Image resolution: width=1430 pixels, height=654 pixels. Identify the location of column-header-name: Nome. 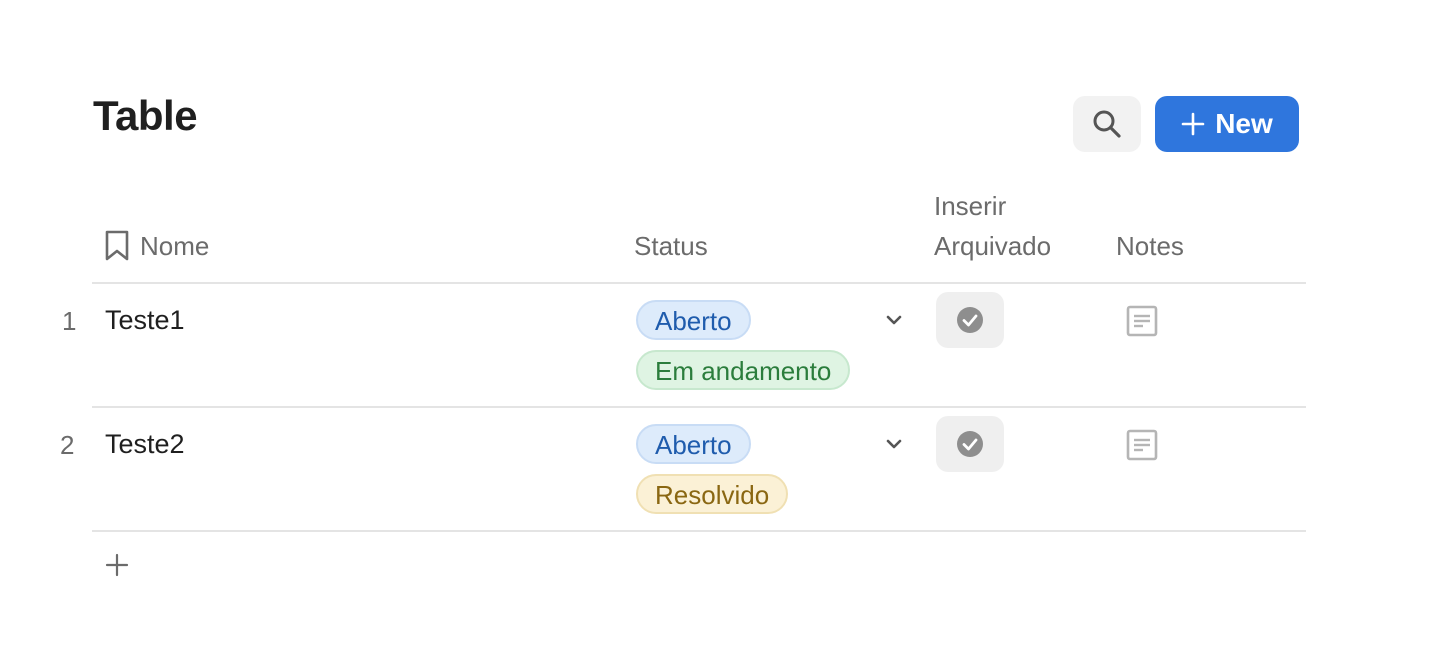
(174, 246).